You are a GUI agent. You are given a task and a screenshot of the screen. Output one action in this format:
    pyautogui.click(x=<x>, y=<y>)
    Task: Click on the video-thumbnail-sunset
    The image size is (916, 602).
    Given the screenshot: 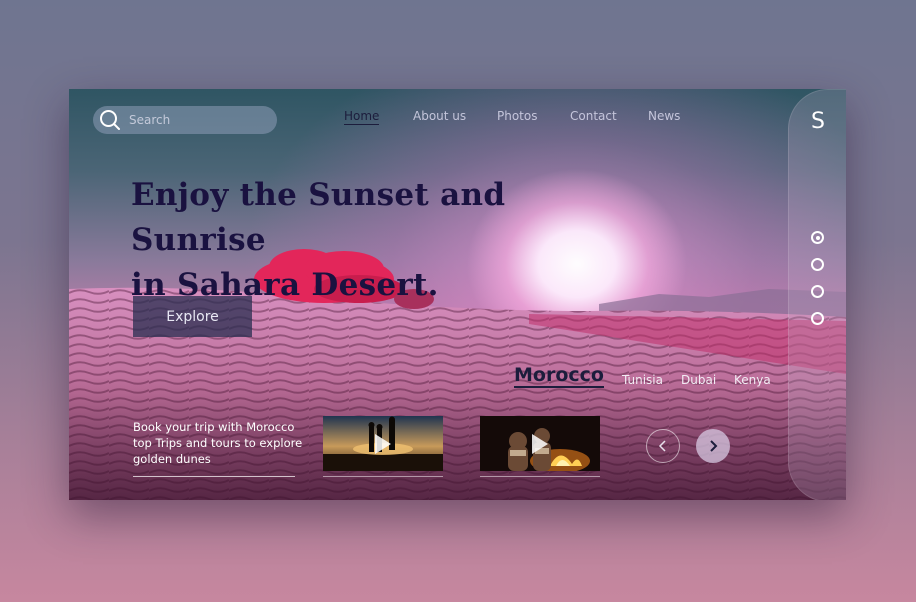 What is the action you would take?
    pyautogui.click(x=383, y=443)
    